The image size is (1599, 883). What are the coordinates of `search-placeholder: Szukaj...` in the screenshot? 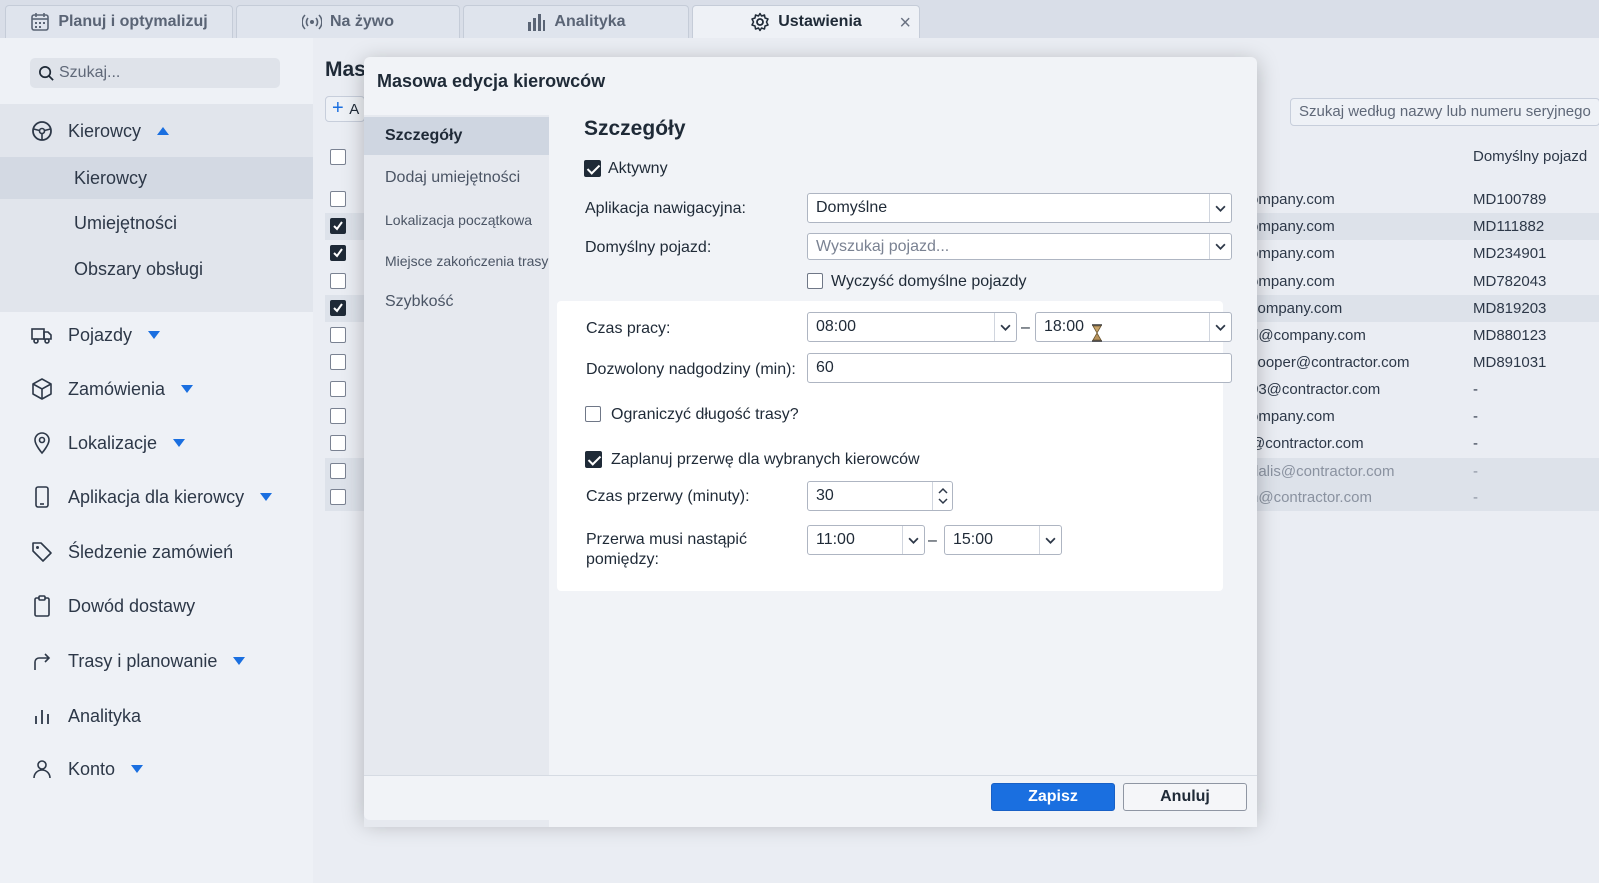 It's located at (90, 72).